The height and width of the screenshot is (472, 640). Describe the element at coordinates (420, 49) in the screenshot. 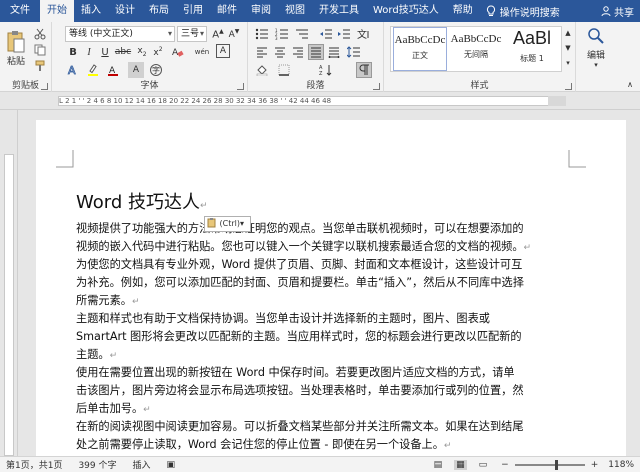

I see `style-normal: AaBbCcDc 正文` at that location.